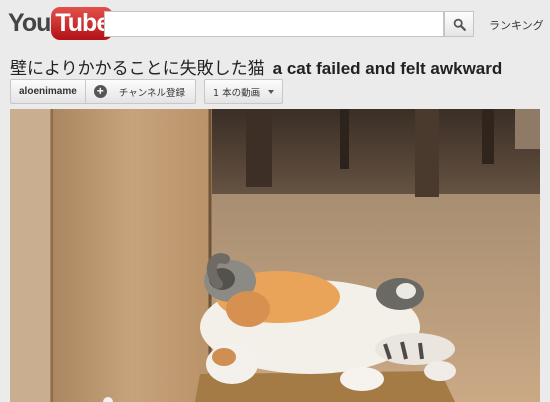  I want to click on subscribe-label: チャンネル登録, so click(152, 93).